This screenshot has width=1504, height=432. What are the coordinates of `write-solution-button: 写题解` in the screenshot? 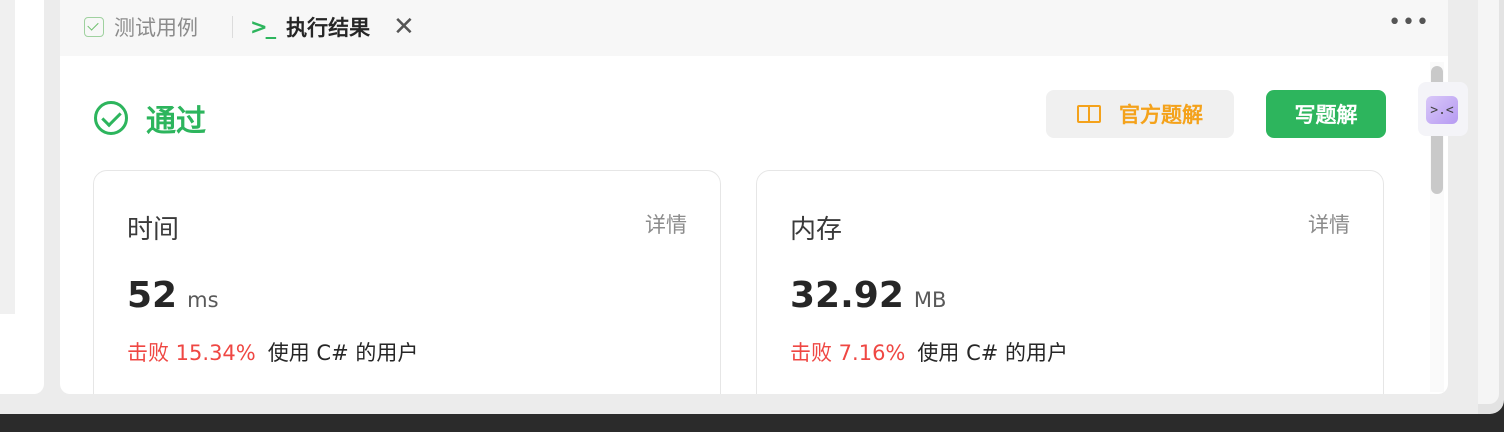 It's located at (1326, 114).